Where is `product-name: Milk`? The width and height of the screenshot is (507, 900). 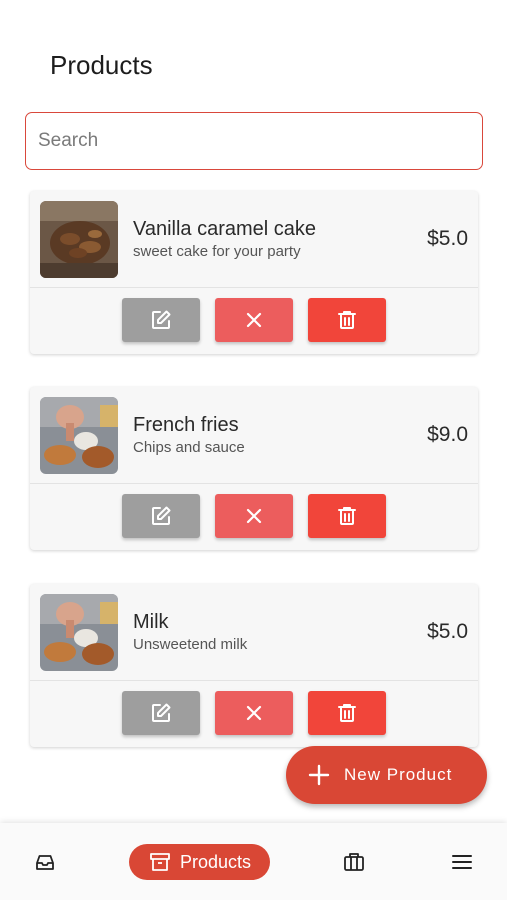 product-name: Milk is located at coordinates (151, 622).